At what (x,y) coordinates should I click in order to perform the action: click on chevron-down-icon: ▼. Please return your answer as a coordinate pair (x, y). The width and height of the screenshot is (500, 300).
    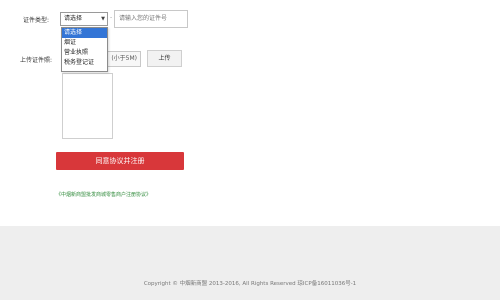
    Looking at the image, I should click on (103, 19).